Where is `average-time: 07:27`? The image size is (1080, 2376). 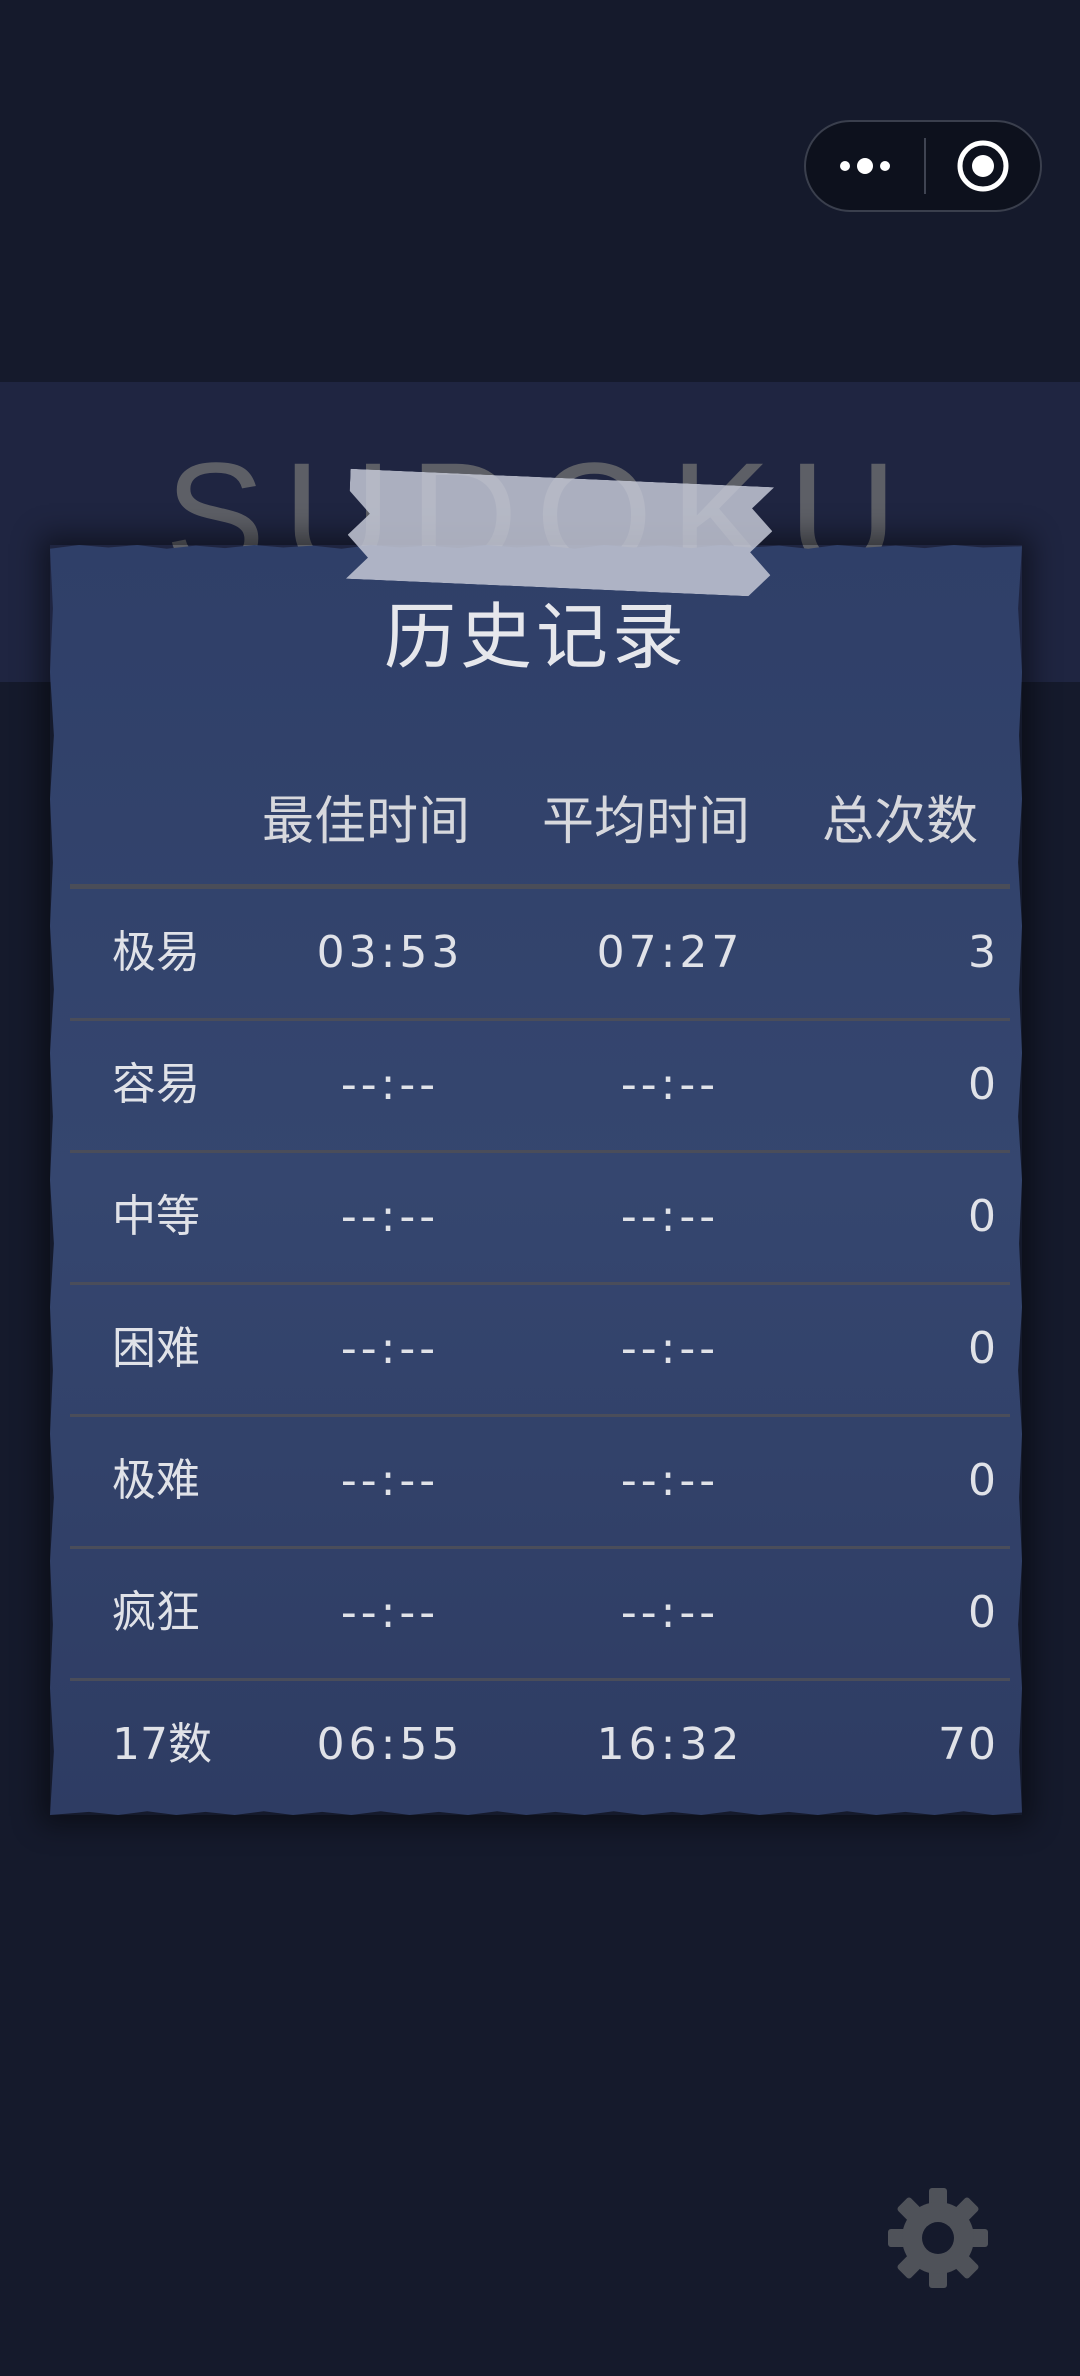 average-time: 07:27 is located at coordinates (670, 952).